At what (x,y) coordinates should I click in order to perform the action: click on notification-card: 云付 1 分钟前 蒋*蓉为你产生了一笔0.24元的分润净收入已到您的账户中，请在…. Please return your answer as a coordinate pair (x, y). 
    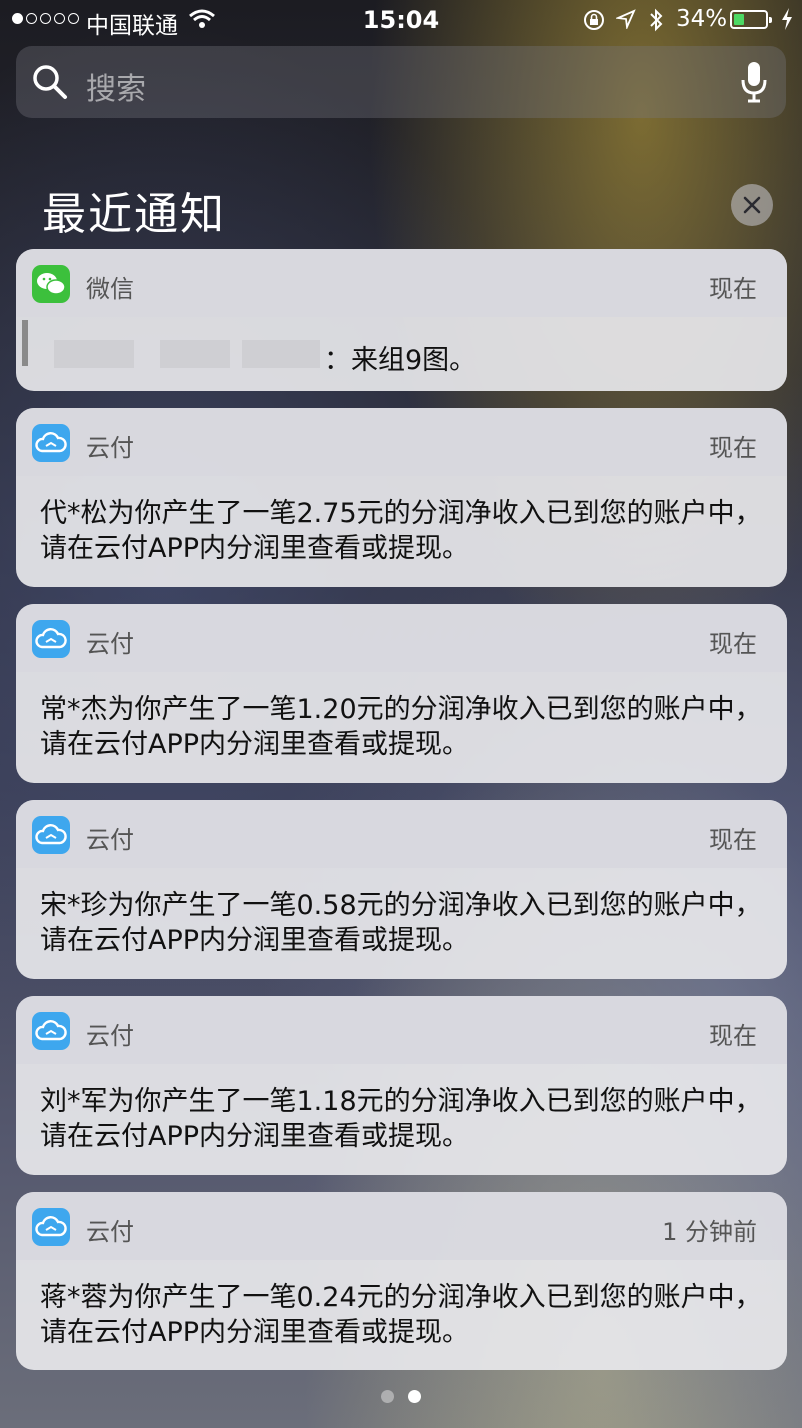
    Looking at the image, I should click on (401, 1281).